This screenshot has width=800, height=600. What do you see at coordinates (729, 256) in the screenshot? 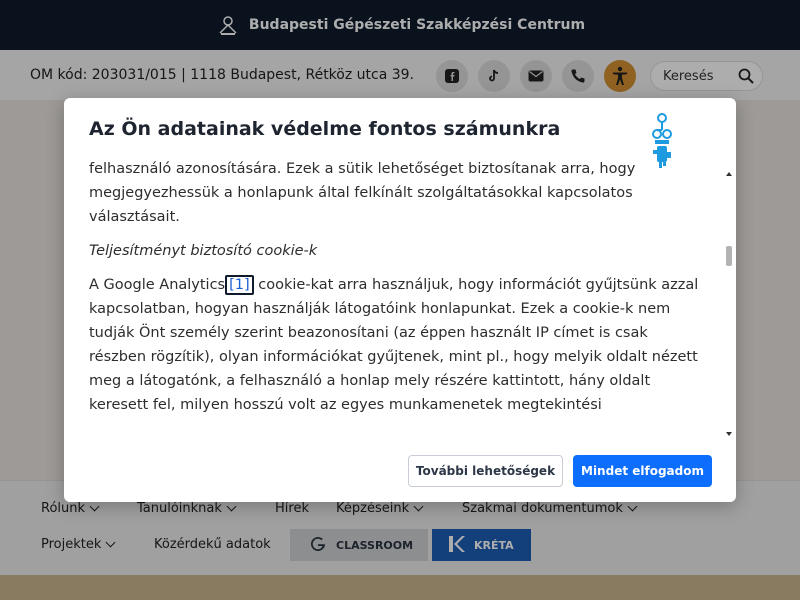
I see `scrollbar-thumb` at bounding box center [729, 256].